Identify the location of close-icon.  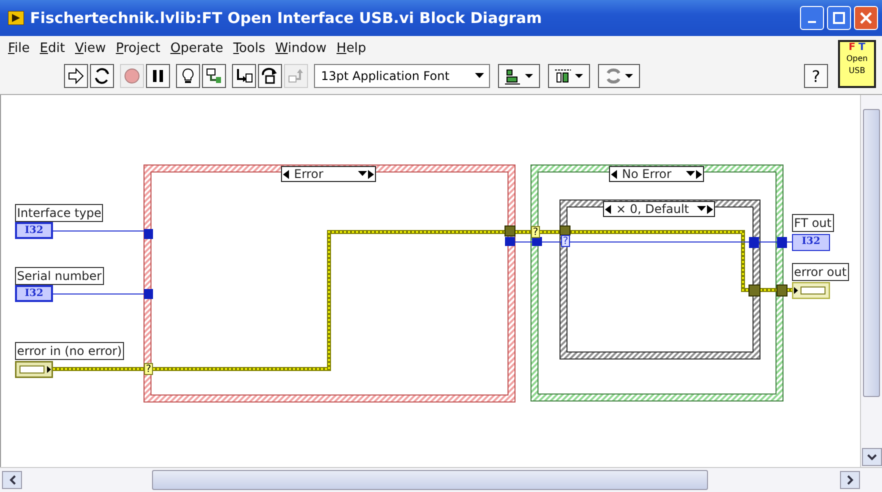
(866, 18).